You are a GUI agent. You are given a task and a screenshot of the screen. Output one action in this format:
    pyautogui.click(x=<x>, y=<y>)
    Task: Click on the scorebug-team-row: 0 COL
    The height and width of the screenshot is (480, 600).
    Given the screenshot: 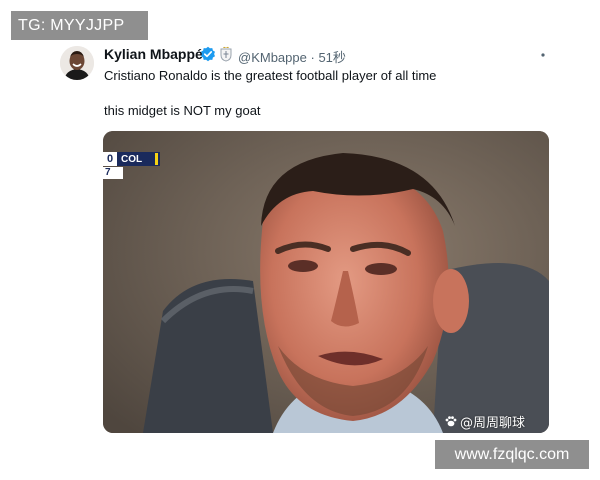 What is the action you would take?
    pyautogui.click(x=131, y=159)
    